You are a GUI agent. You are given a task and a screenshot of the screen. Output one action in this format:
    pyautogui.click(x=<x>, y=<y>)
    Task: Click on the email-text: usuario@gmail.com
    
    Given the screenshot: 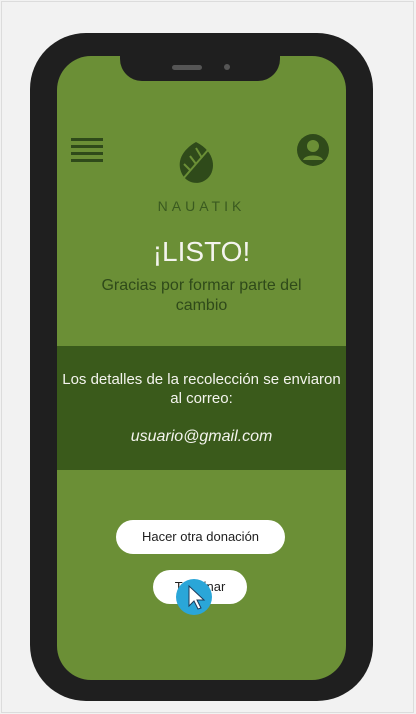 What is the action you would take?
    pyautogui.click(x=201, y=436)
    